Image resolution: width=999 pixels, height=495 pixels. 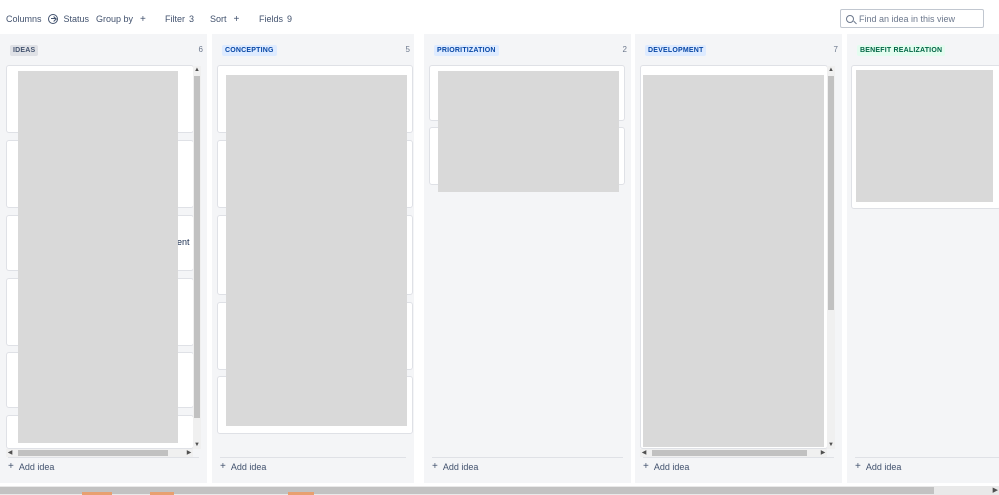 I want to click on search-box, so click(x=912, y=18).